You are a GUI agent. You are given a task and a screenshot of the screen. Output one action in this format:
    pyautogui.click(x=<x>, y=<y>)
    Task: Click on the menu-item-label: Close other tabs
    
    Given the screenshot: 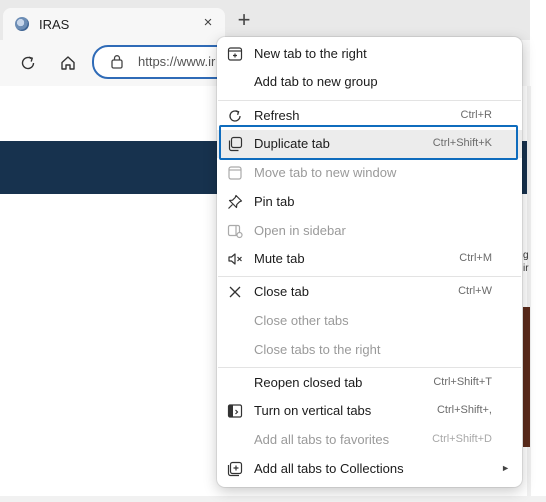 What is the action you would take?
    pyautogui.click(x=301, y=320)
    